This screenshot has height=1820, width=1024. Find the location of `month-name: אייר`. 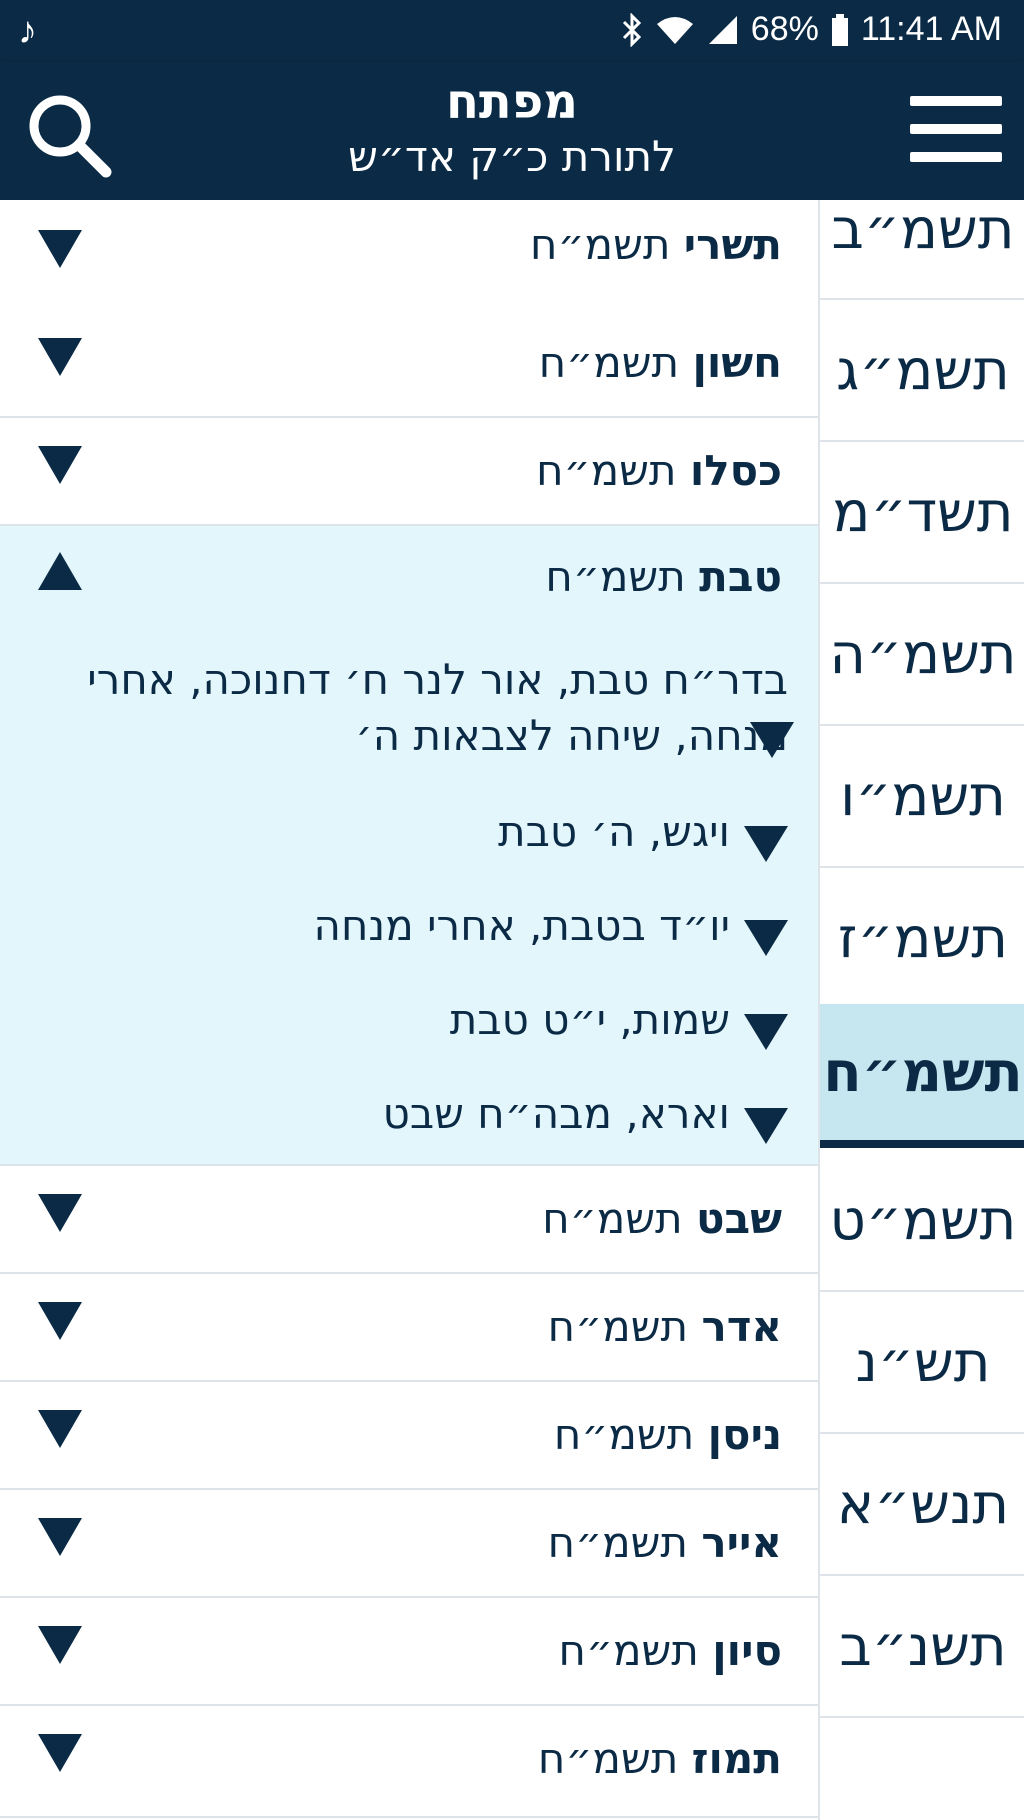

month-name: אייר is located at coordinates (741, 1542).